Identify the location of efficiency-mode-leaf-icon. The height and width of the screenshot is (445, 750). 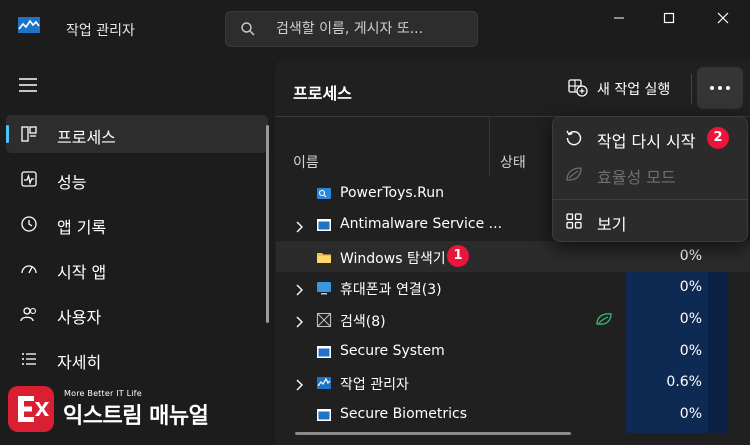
(604, 321).